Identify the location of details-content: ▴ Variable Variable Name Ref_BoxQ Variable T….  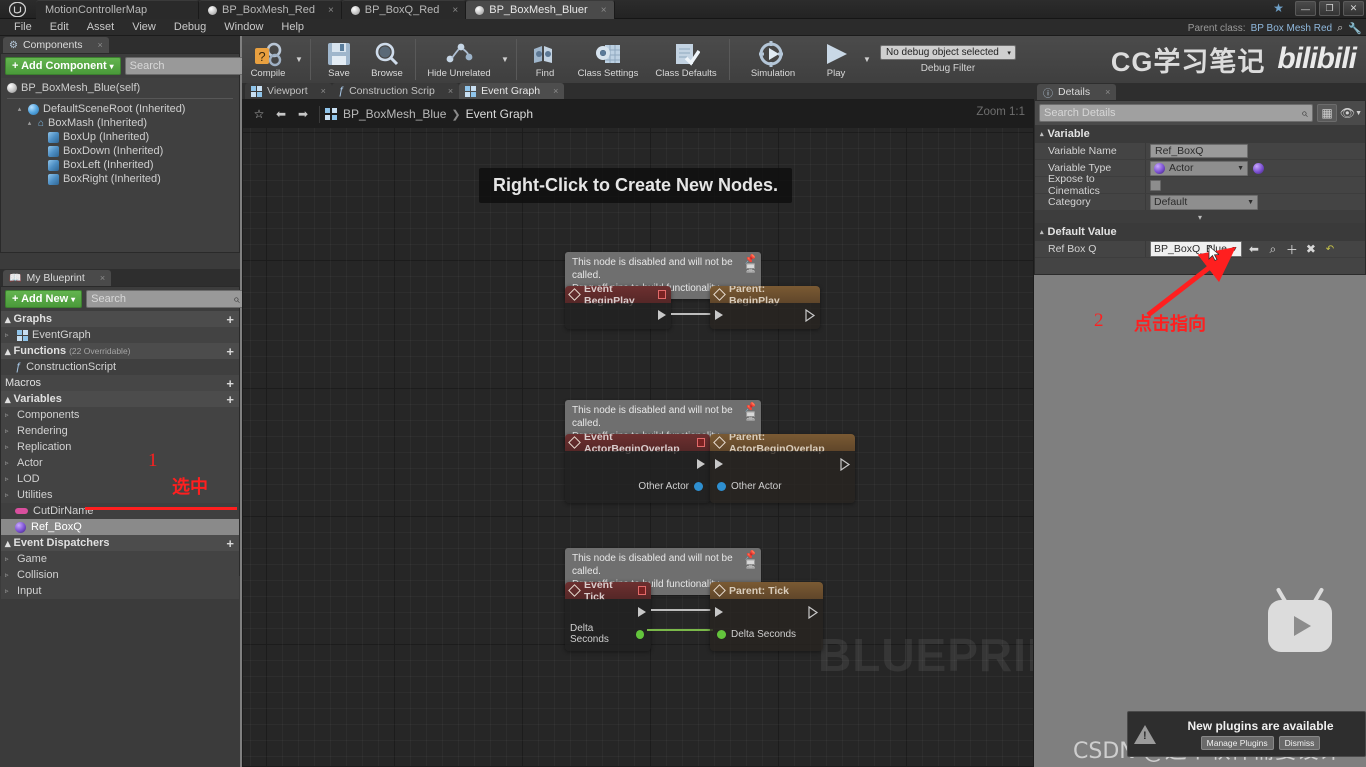
(1200, 191).